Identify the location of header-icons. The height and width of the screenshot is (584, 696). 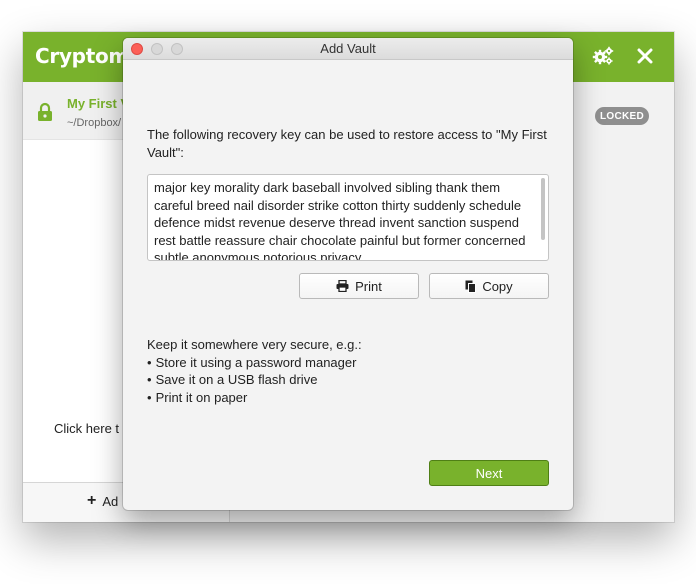
(624, 56).